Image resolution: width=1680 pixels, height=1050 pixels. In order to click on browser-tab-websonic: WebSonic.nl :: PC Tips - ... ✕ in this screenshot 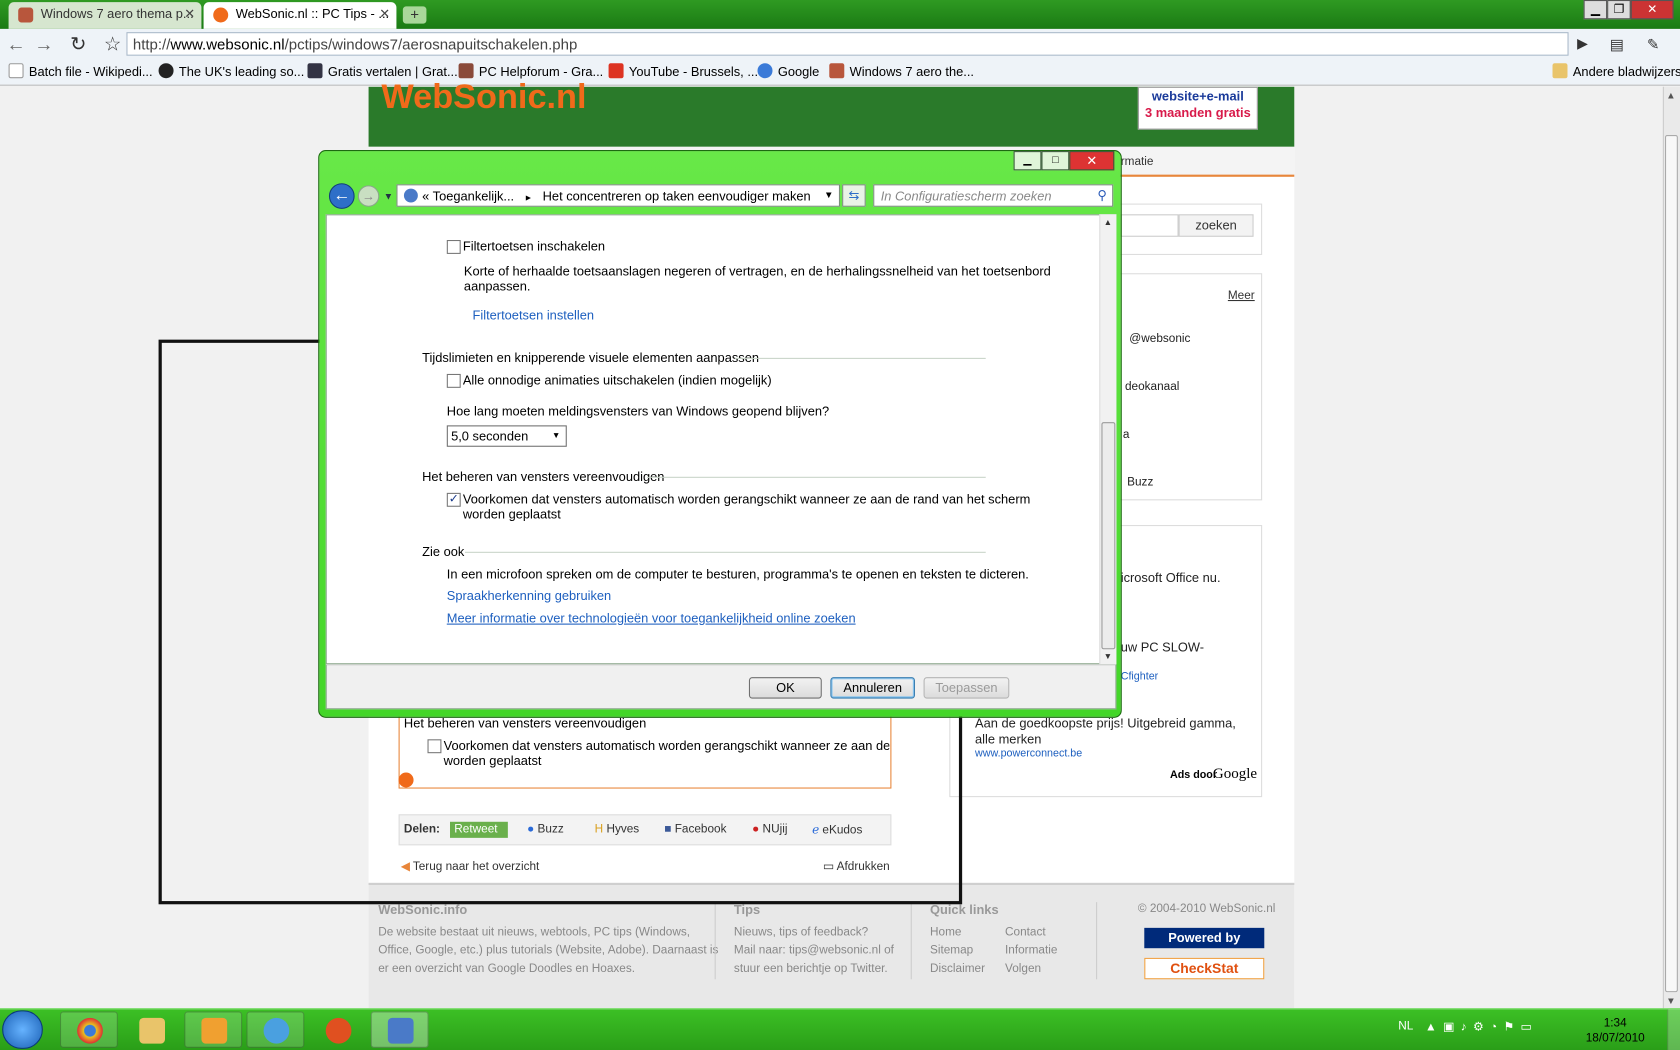, I will do `click(300, 15)`.